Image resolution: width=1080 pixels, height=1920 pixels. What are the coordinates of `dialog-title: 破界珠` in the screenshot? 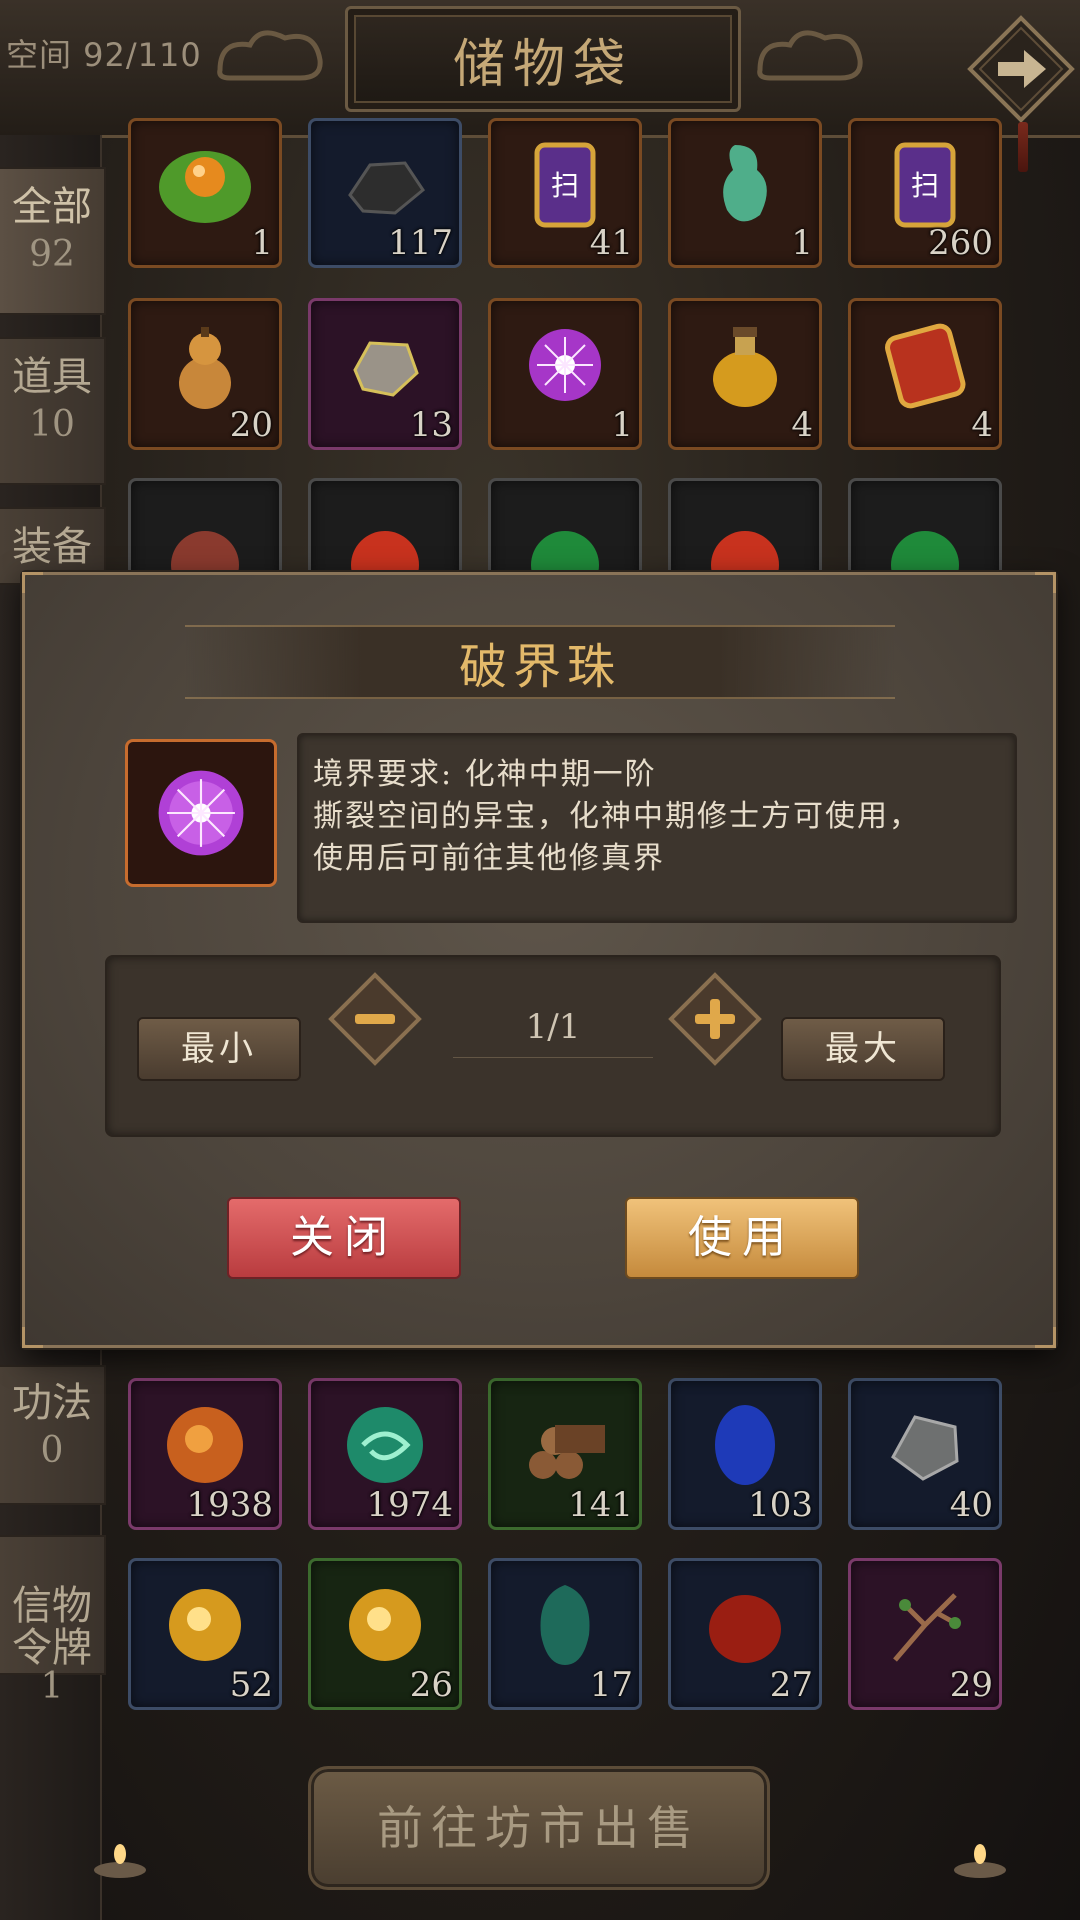 It's located at (539, 667).